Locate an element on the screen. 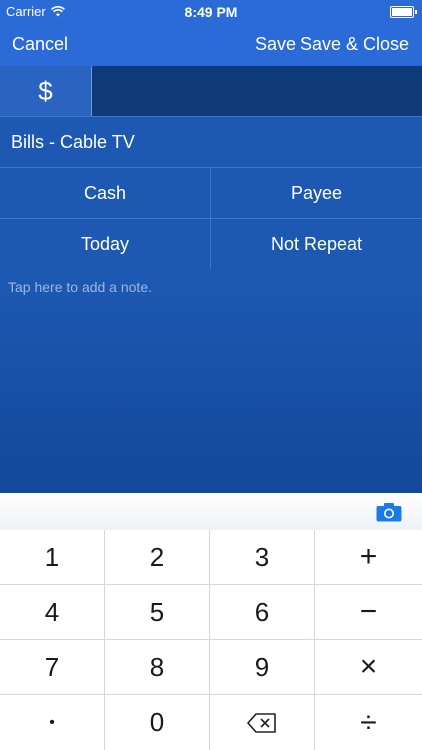 This screenshot has height=750, width=422. payee-button: Payee is located at coordinates (316, 193).